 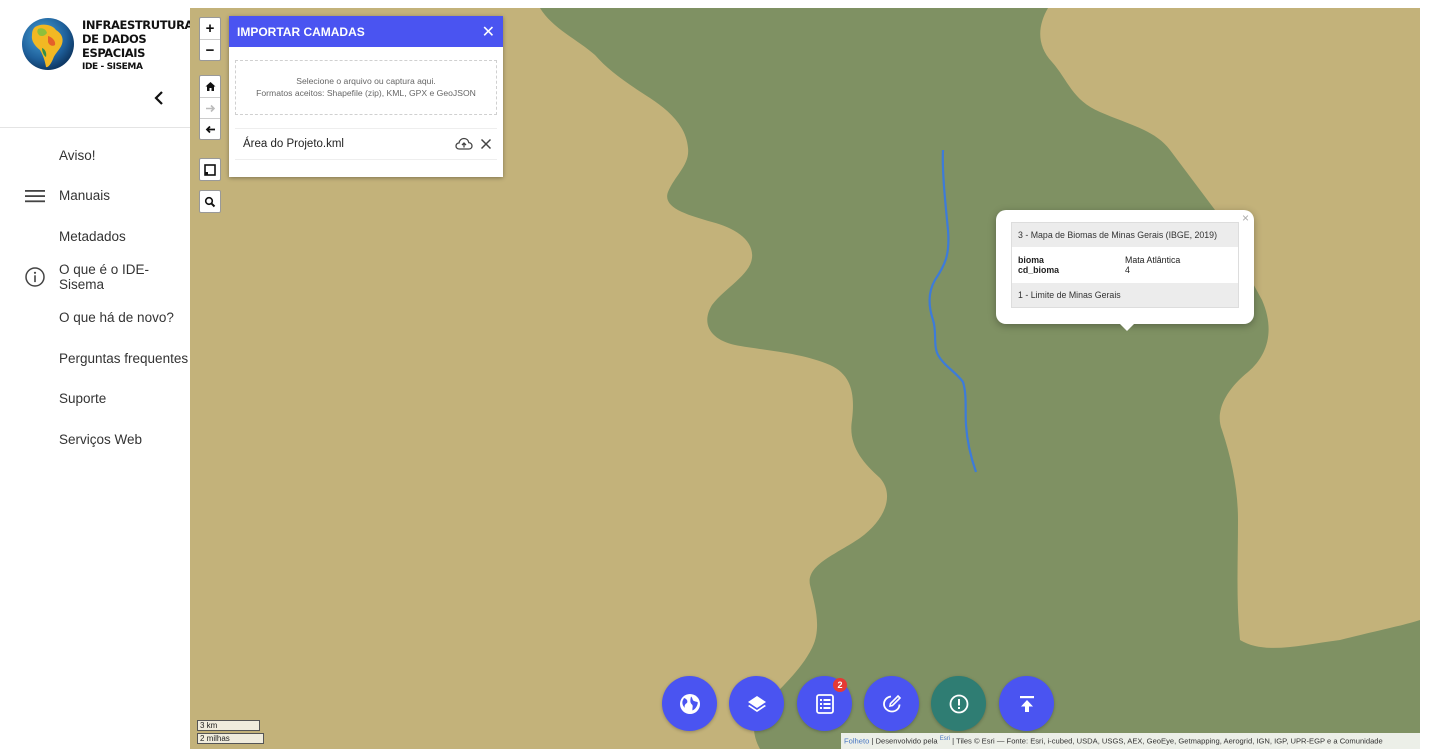 I want to click on attribute-key: bioma, so click(x=1031, y=260).